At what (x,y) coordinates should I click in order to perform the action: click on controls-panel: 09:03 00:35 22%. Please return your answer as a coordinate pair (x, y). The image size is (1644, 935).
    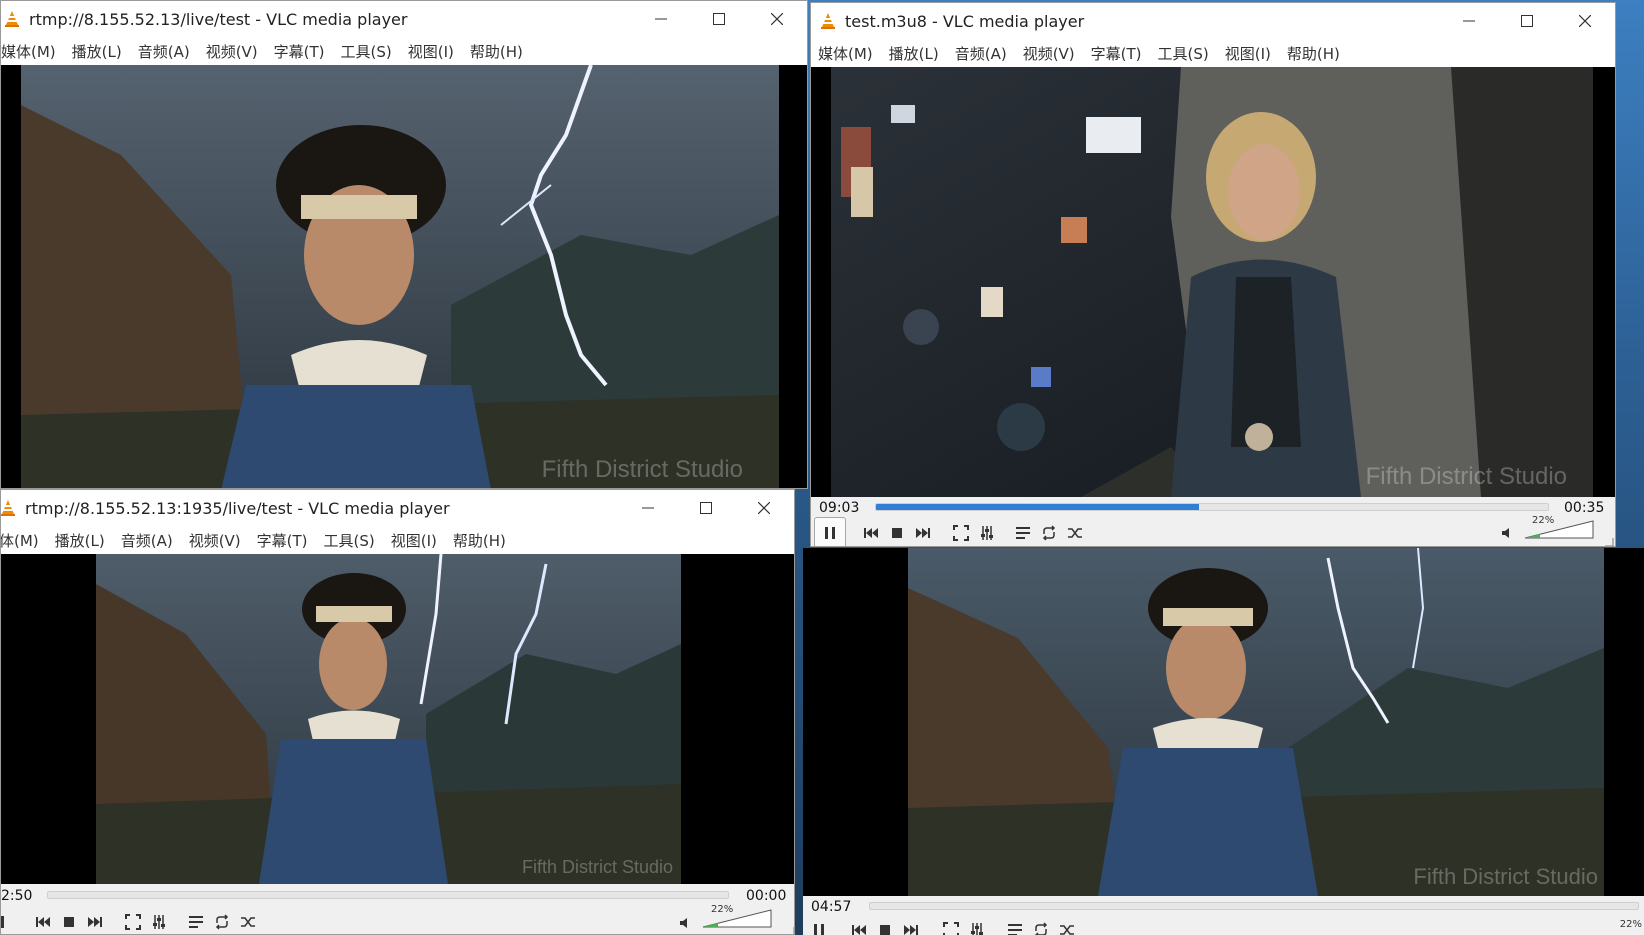
    Looking at the image, I should click on (1213, 522).